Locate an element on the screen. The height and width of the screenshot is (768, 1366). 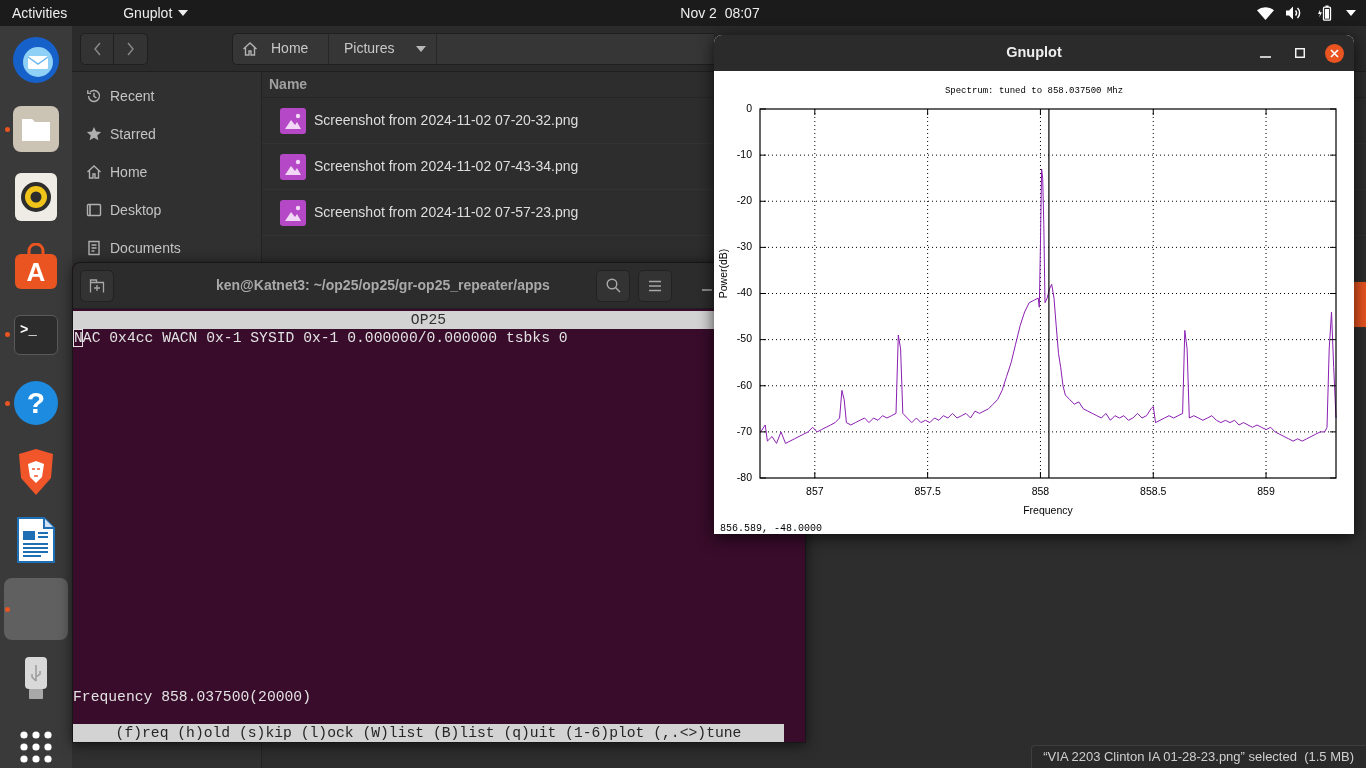
x-axis-title: Frequency is located at coordinates (1048, 509).